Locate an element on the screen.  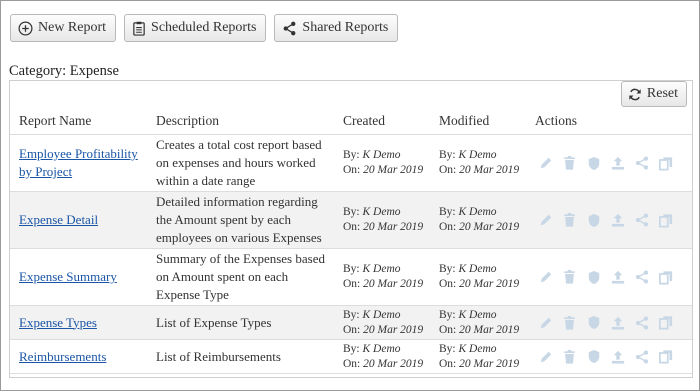
shared-reports-button: Shared Reports is located at coordinates (336, 28).